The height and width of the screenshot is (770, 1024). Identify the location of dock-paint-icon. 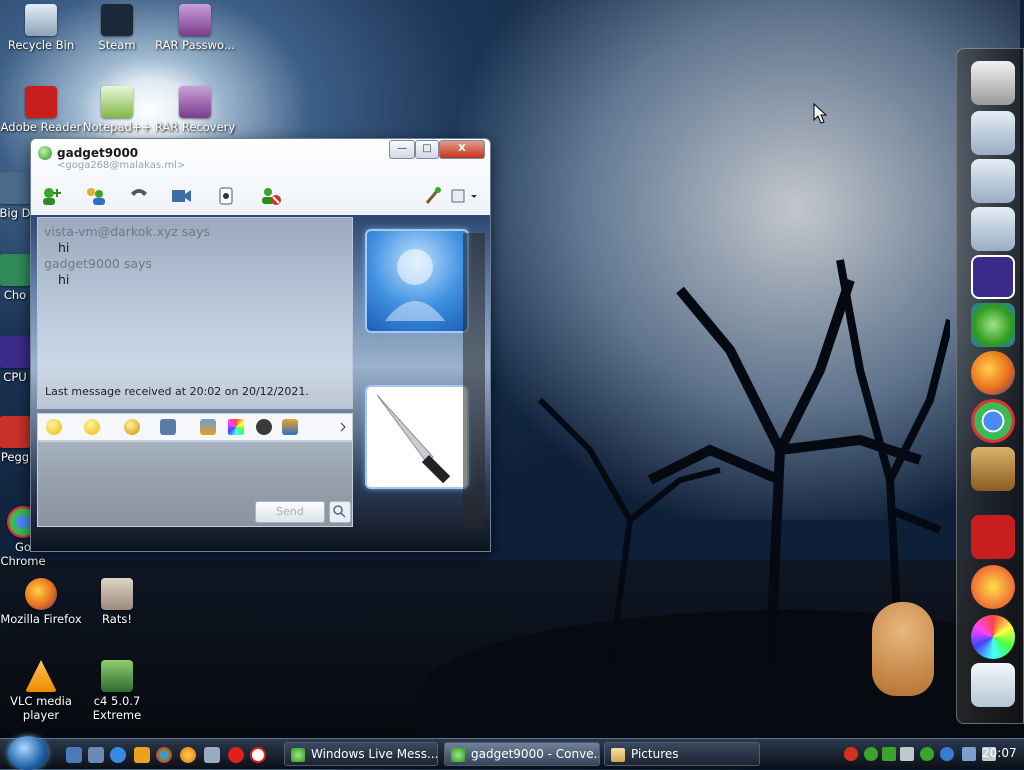
(993, 637).